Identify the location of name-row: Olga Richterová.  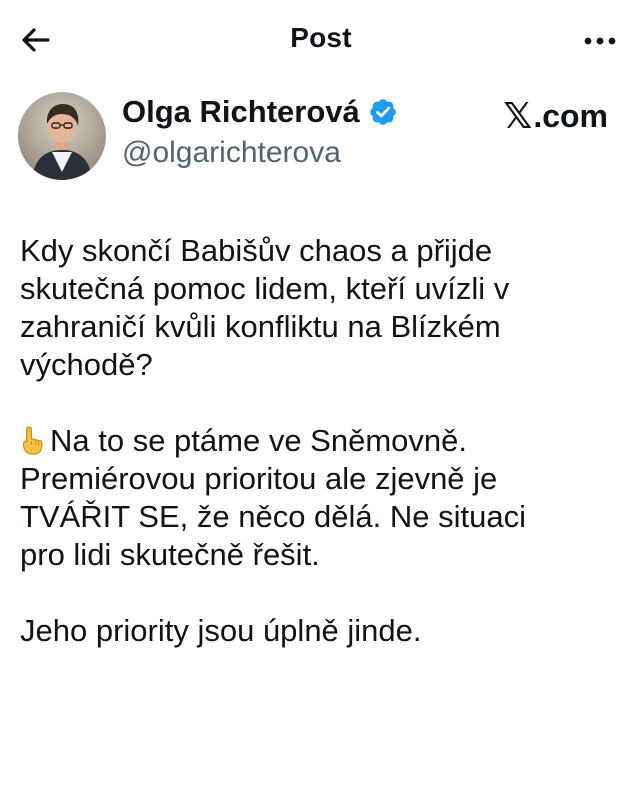
(260, 112).